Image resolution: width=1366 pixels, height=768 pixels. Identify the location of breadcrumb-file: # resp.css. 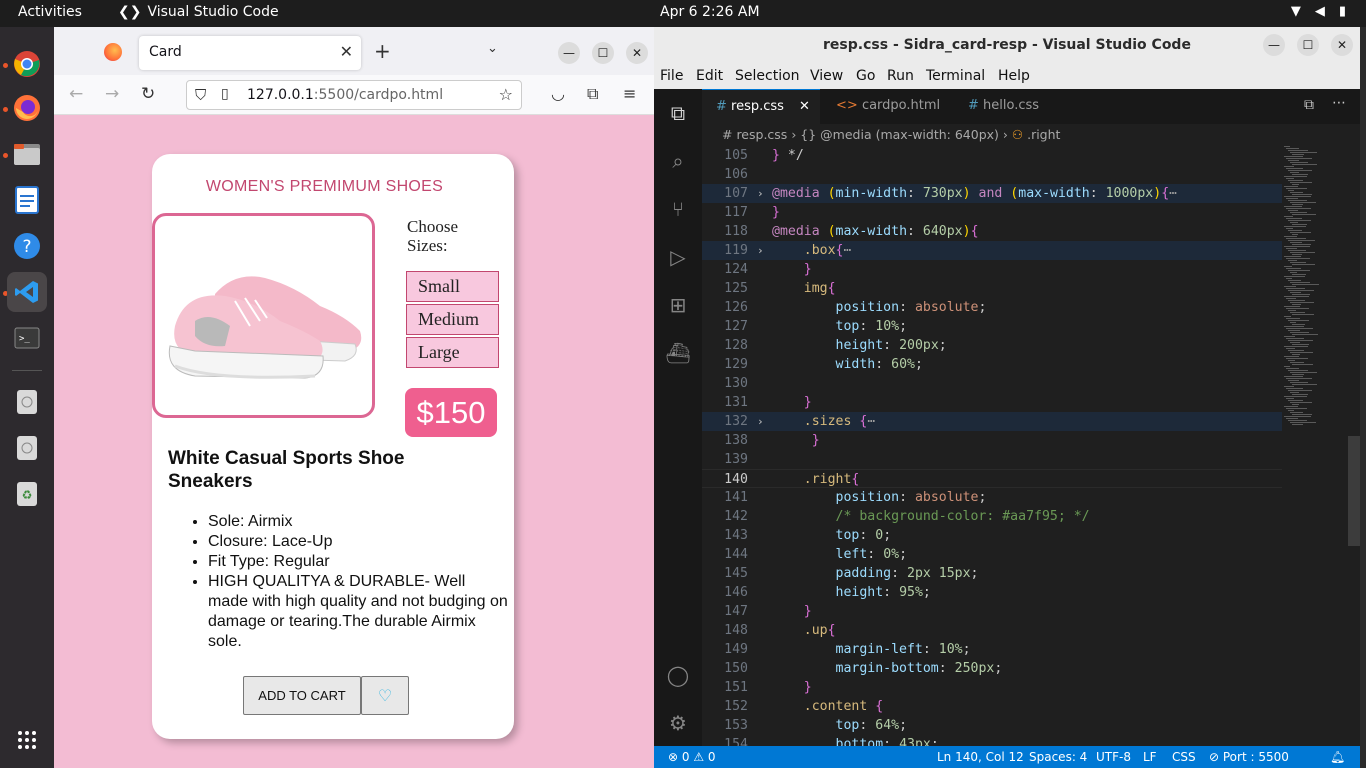
(754, 134).